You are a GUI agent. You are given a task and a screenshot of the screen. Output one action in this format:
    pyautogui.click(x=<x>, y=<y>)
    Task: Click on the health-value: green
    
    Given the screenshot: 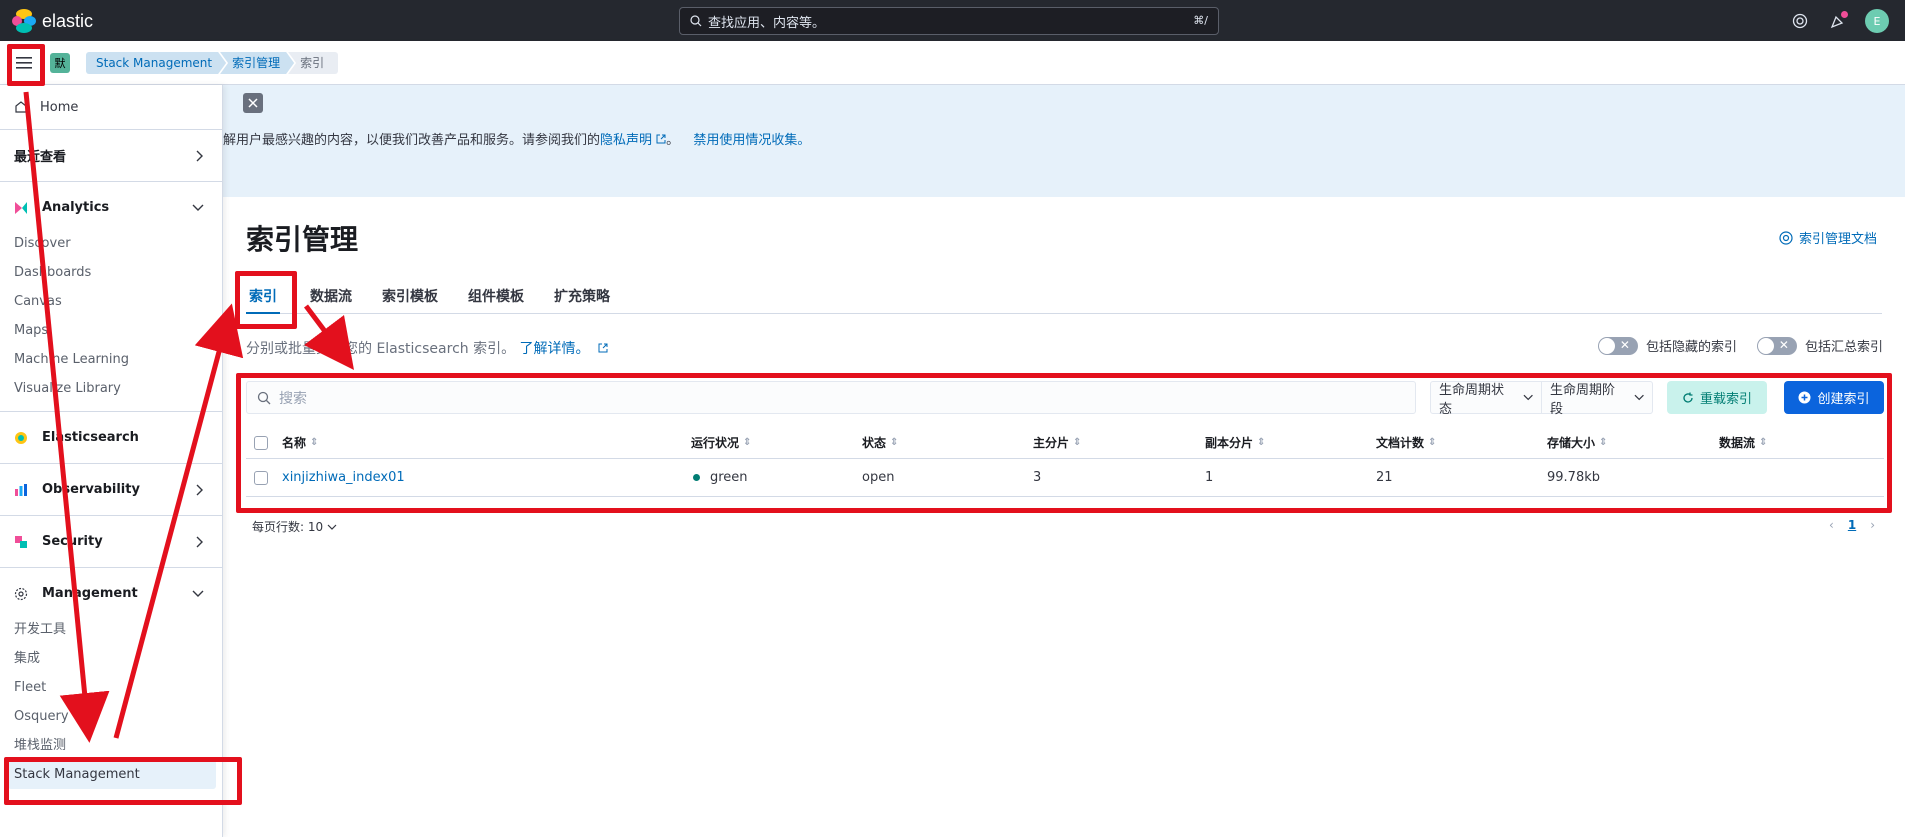 What is the action you would take?
    pyautogui.click(x=729, y=477)
    